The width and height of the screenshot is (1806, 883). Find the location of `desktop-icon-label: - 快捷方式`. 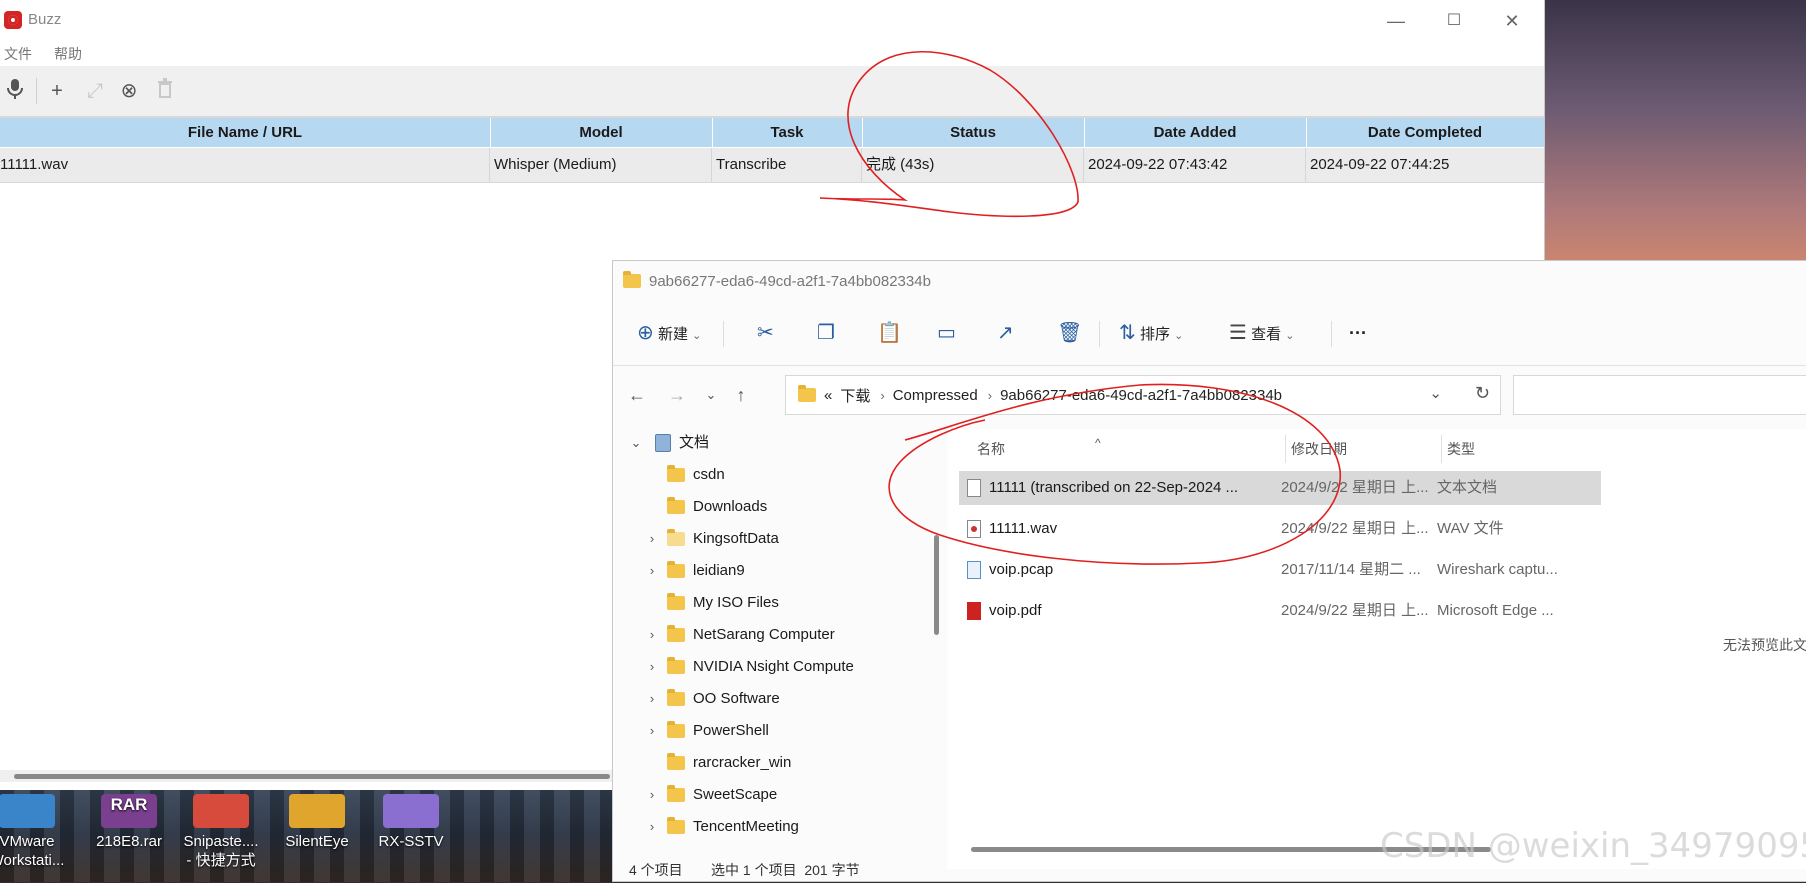

desktop-icon-label: - 快捷方式 is located at coordinates (221, 860).